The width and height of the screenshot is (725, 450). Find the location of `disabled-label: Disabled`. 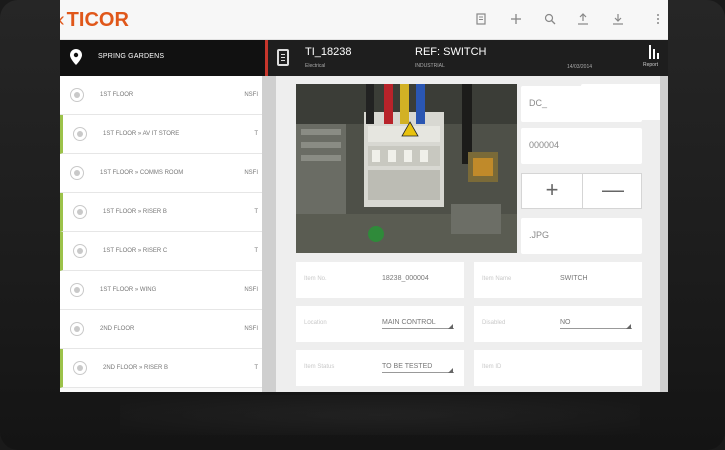

disabled-label: Disabled is located at coordinates (494, 323).